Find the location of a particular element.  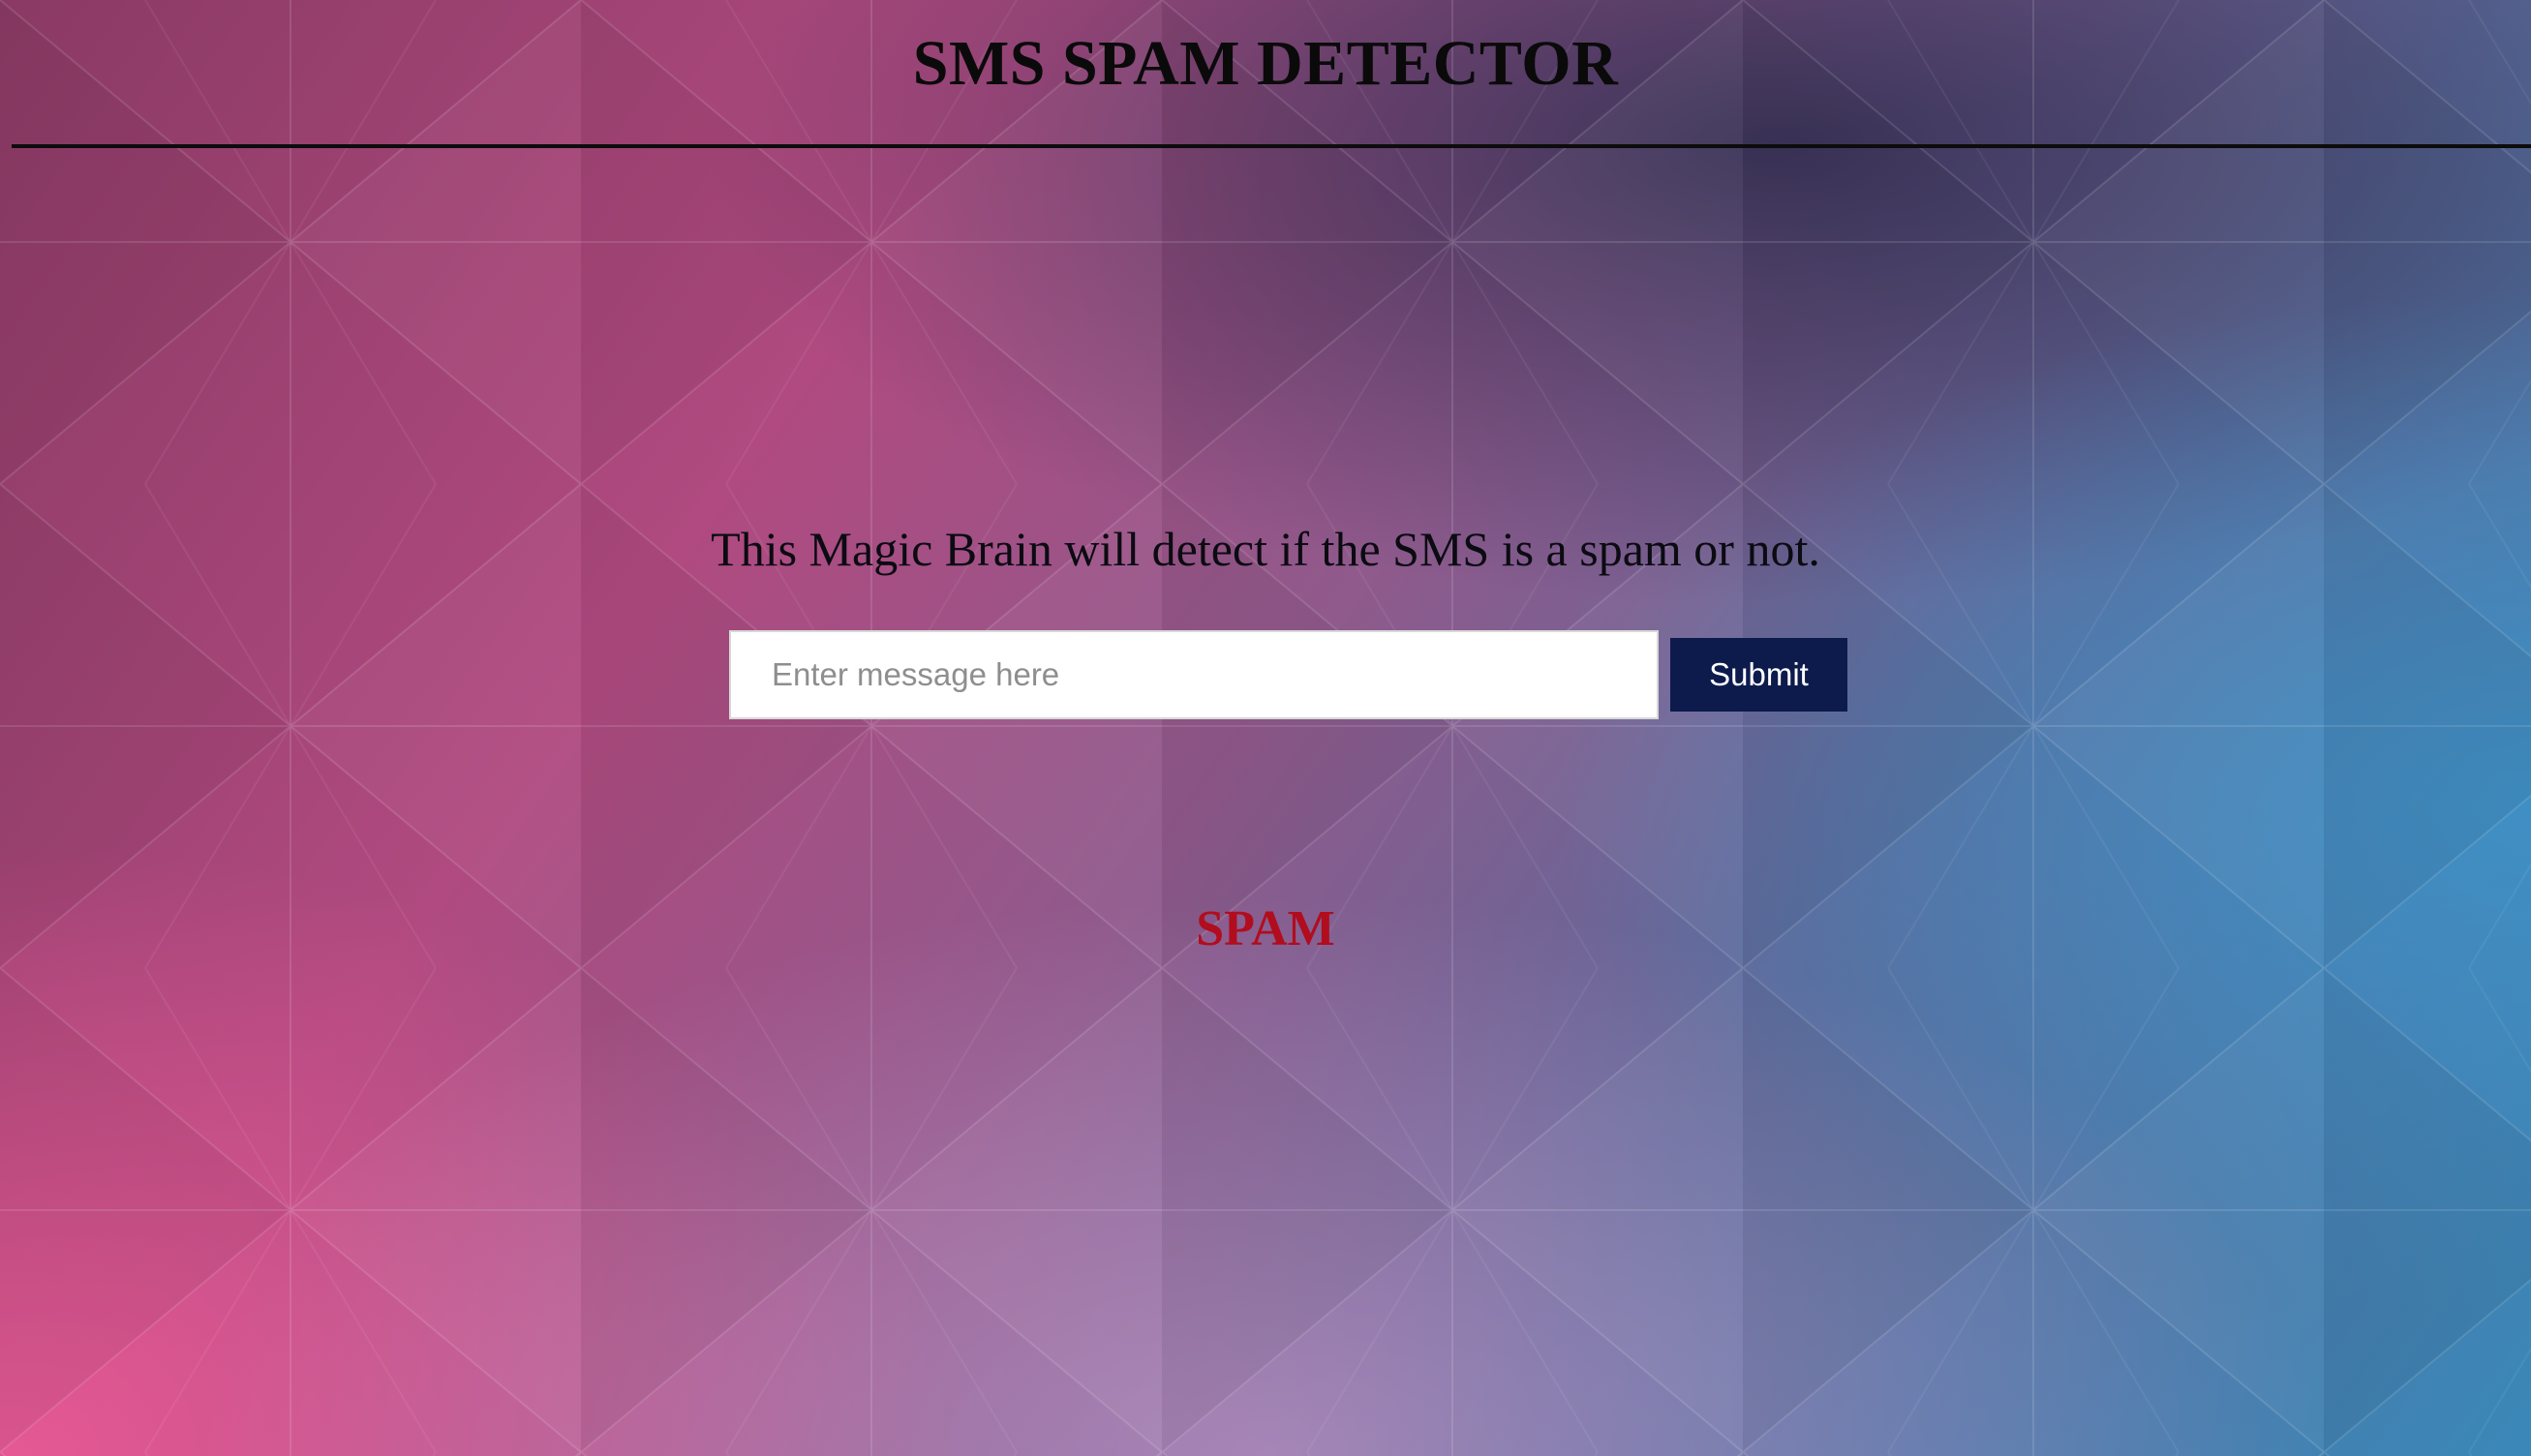

message-form: Submit is located at coordinates (1288, 675).